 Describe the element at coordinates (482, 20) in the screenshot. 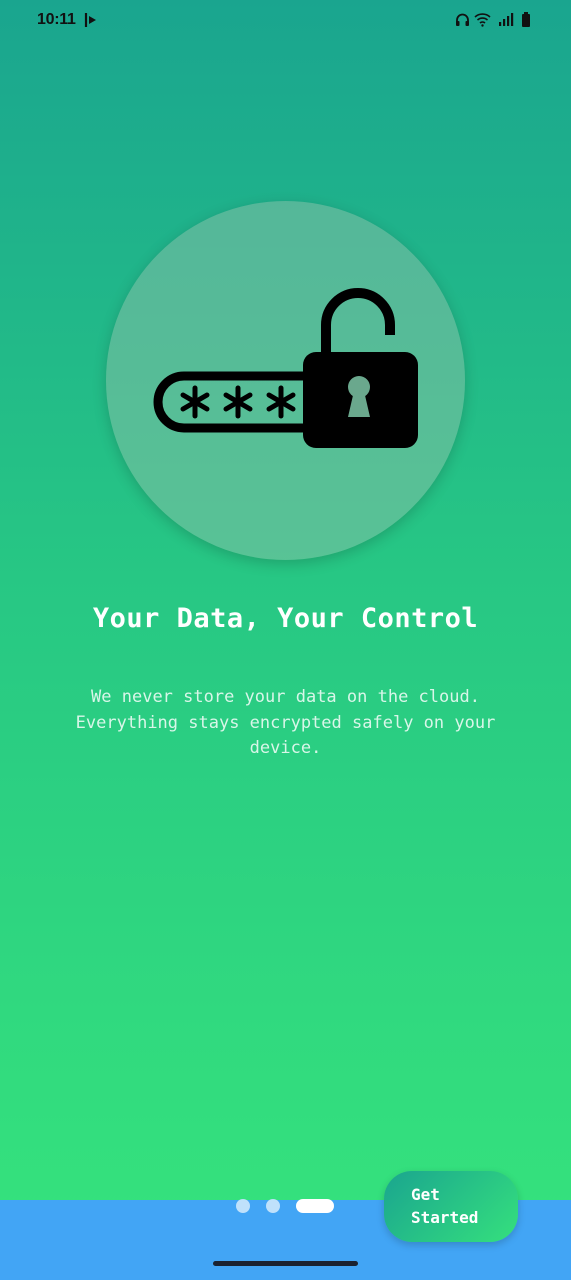

I see `wifi-icon` at that location.